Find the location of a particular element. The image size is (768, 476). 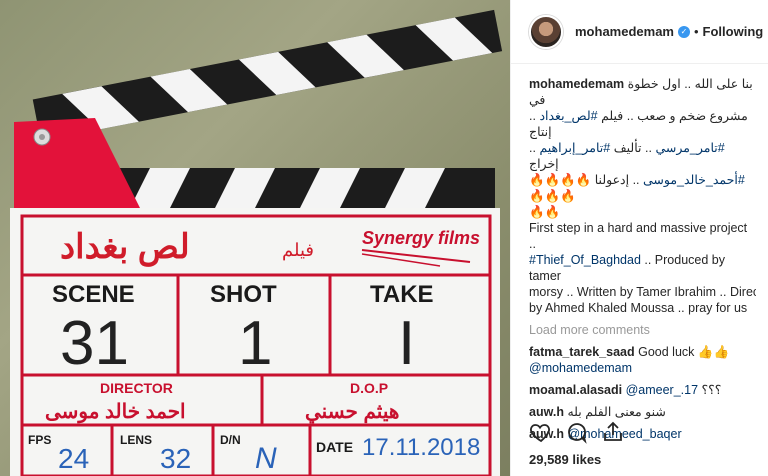

director-name: احمد خالد موسى is located at coordinates (115, 412).